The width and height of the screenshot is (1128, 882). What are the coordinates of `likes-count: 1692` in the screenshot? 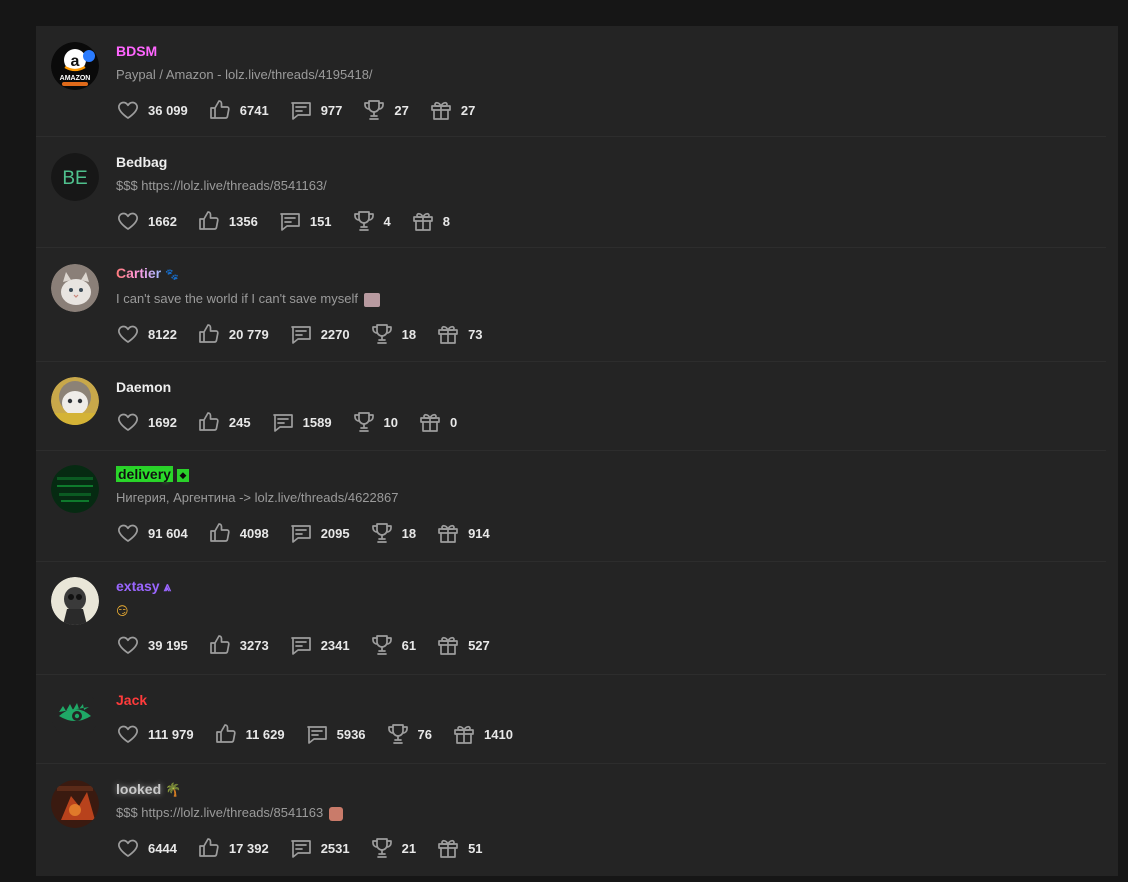 It's located at (162, 422).